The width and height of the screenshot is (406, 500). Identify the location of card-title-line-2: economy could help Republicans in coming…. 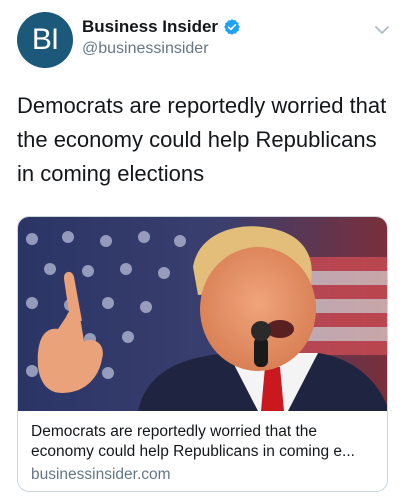
(193, 451).